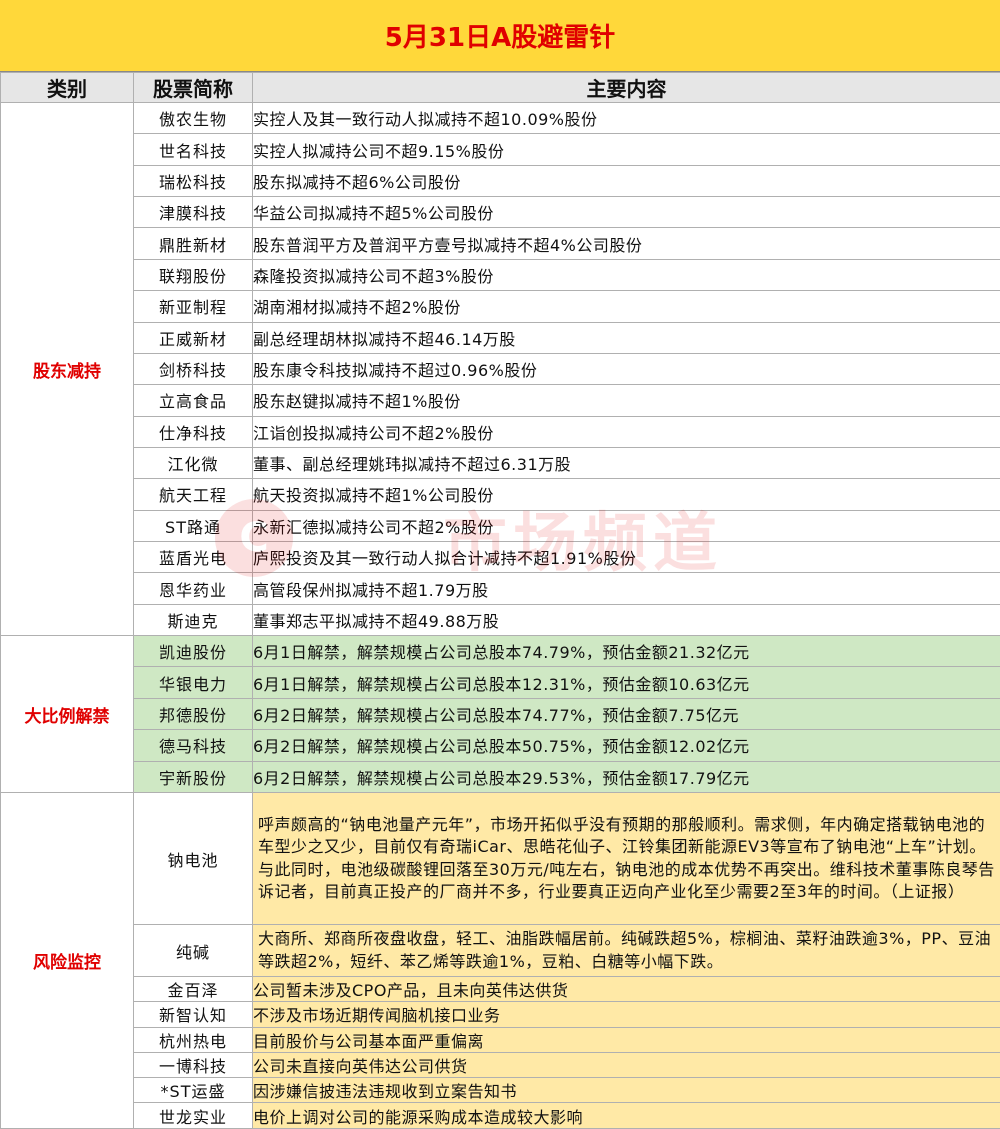 This screenshot has width=1000, height=1129. What do you see at coordinates (193, 181) in the screenshot?
I see `stock-name: 瑞松科技` at bounding box center [193, 181].